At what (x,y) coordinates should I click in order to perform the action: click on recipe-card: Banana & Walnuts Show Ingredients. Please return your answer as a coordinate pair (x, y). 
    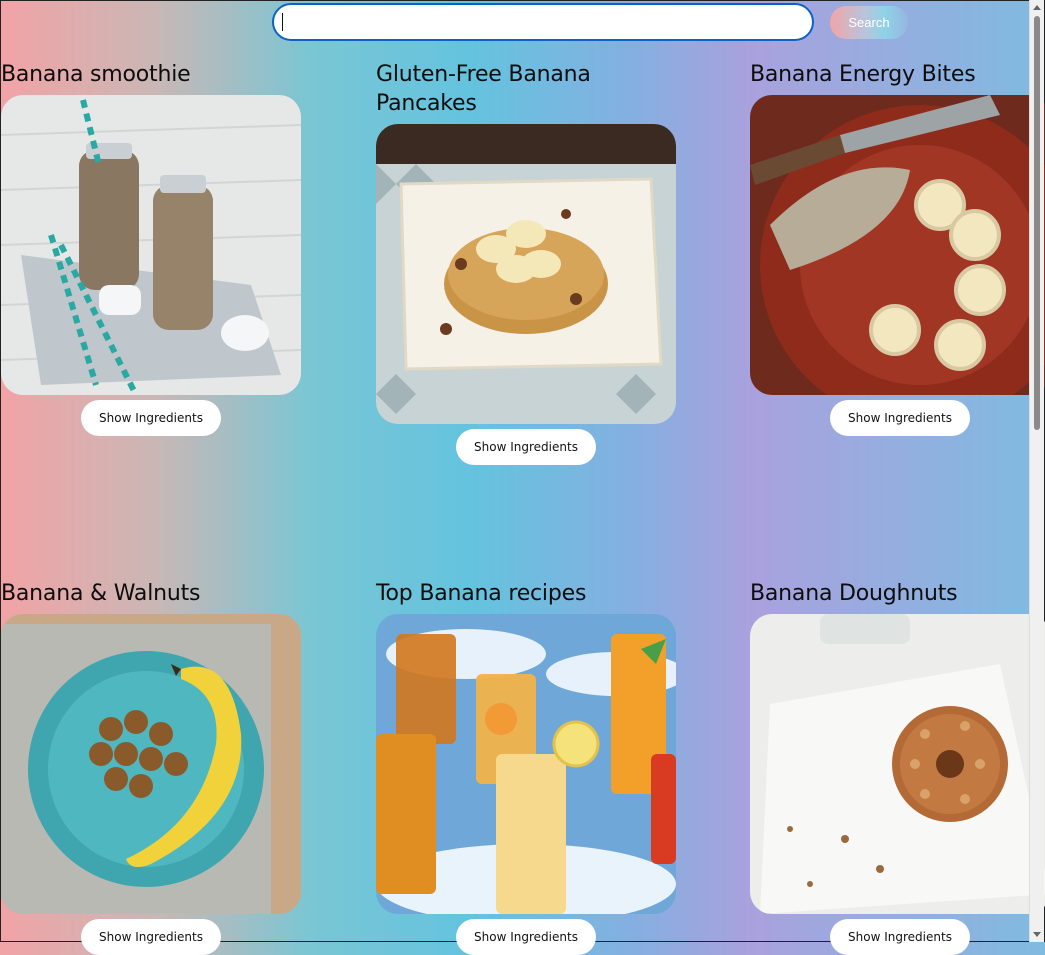
    Looking at the image, I should click on (151, 767).